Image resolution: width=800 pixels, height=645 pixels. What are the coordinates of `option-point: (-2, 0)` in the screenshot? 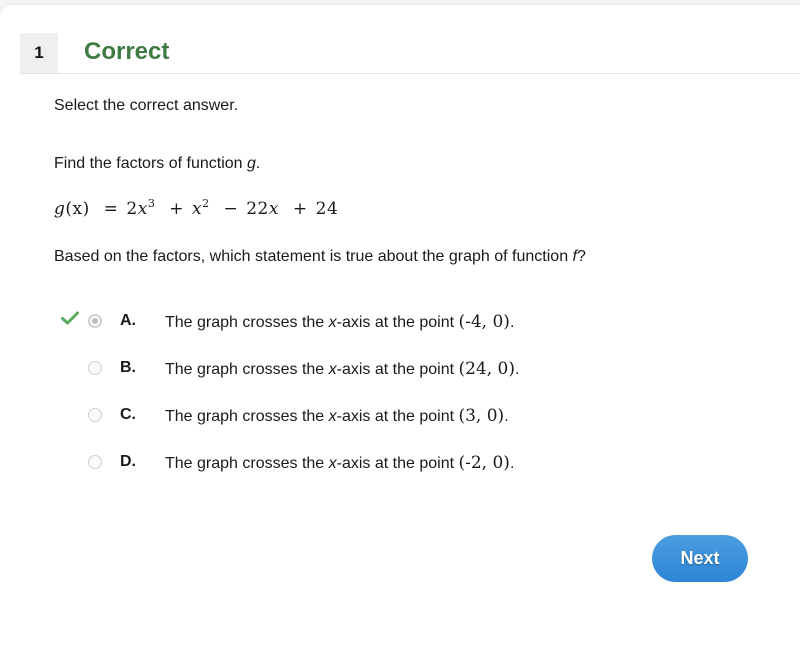 It's located at (484, 463).